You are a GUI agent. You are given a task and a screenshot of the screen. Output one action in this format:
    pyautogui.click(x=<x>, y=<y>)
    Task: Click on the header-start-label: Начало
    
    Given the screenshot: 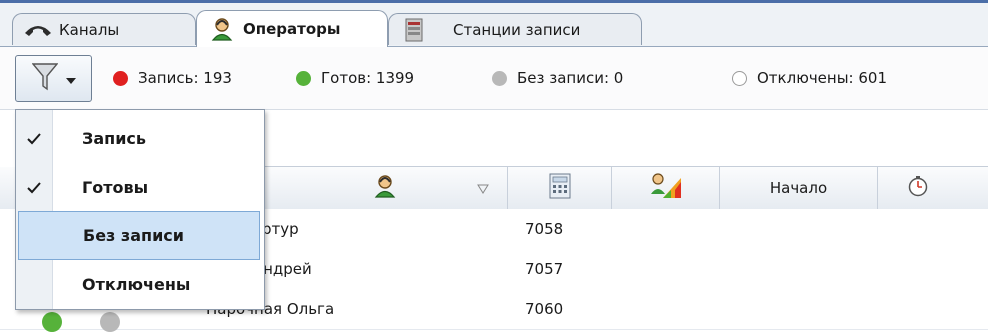 What is the action you would take?
    pyautogui.click(x=798, y=188)
    